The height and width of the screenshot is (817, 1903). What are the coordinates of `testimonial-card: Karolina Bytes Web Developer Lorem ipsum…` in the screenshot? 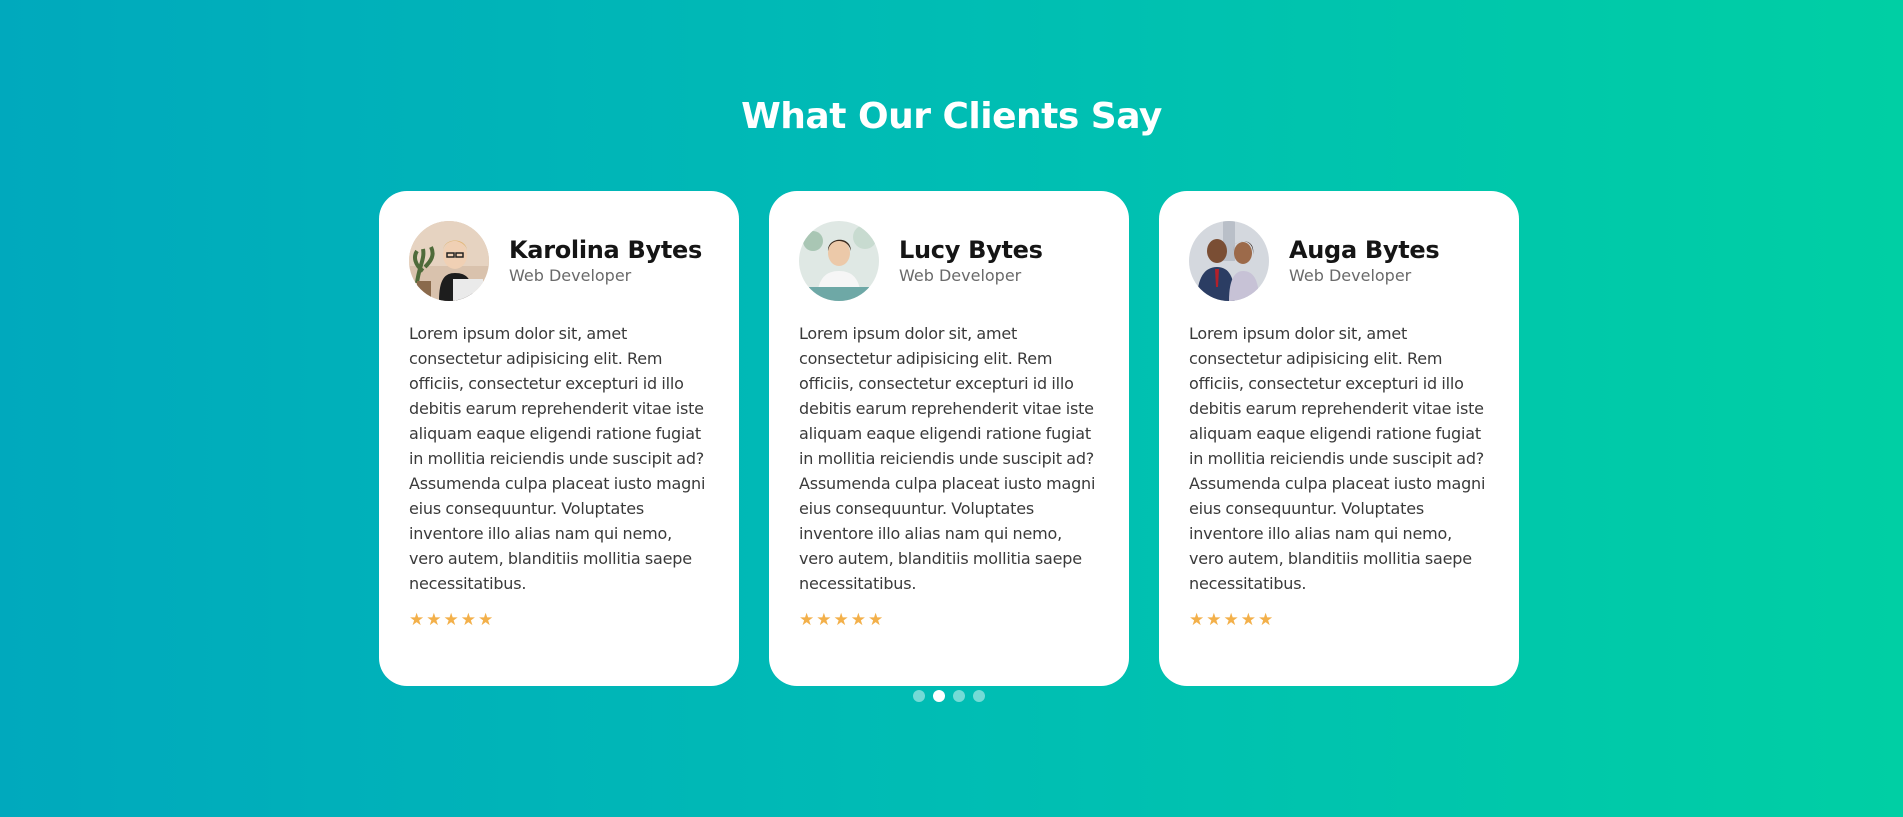 It's located at (559, 438).